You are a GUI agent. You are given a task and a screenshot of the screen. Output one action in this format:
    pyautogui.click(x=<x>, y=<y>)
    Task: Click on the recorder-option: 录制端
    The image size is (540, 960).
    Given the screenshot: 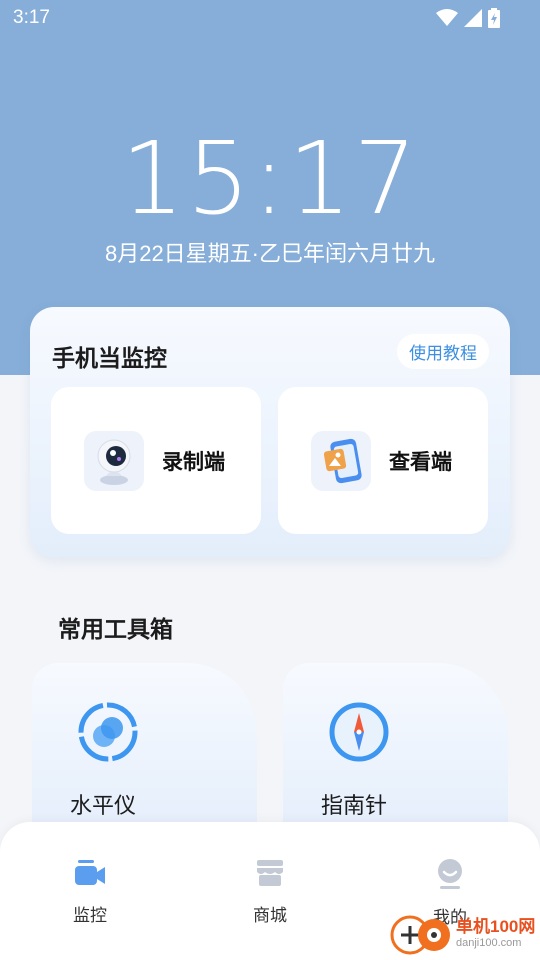 What is the action you would take?
    pyautogui.click(x=156, y=460)
    